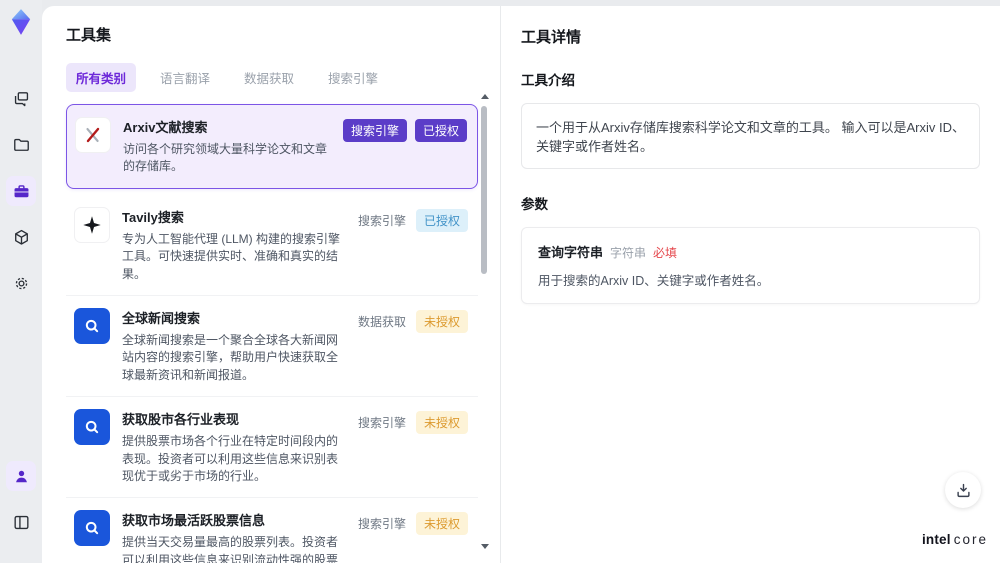 The width and height of the screenshot is (1000, 563). Describe the element at coordinates (181, 420) in the screenshot. I see `tool-name: 获取股市各行业表现` at that location.